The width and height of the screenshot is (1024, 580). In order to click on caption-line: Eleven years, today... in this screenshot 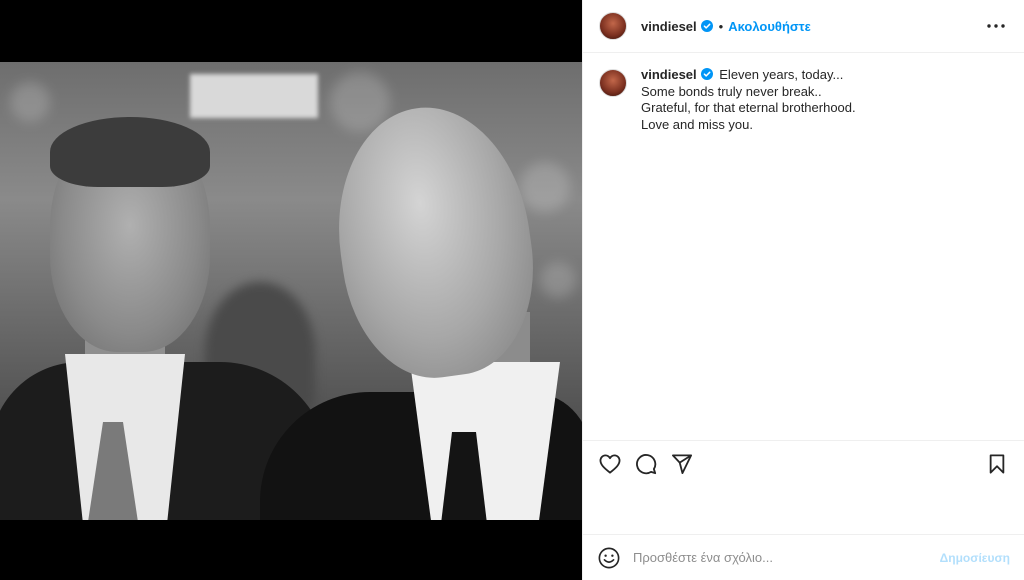, I will do `click(781, 74)`.